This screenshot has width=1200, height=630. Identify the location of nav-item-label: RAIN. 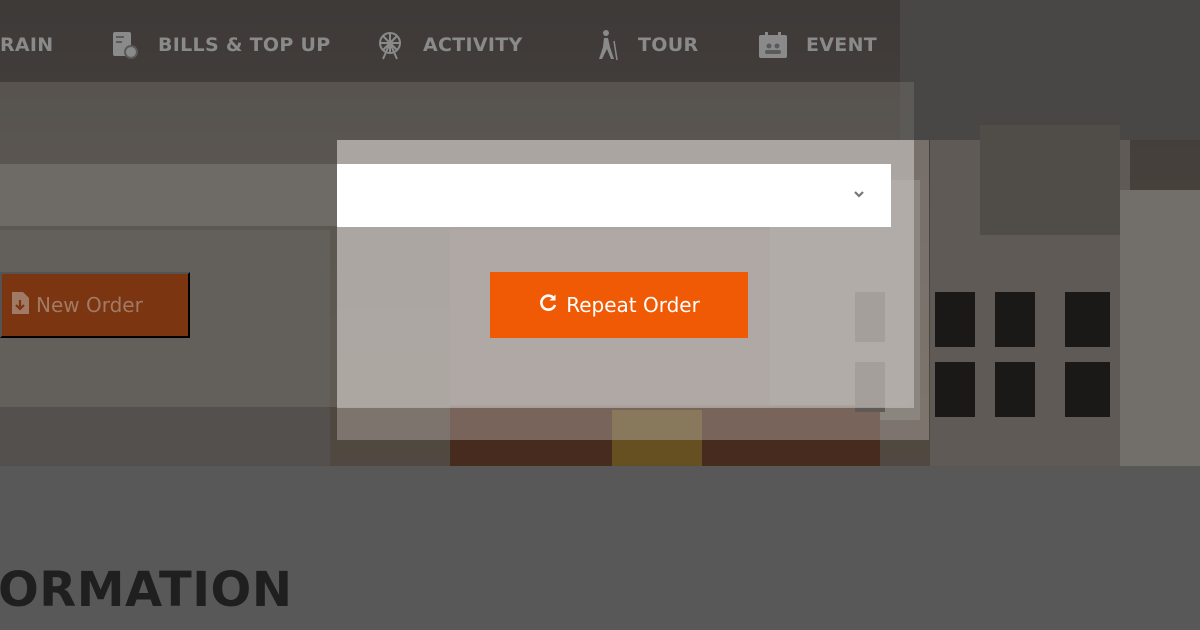
(27, 45).